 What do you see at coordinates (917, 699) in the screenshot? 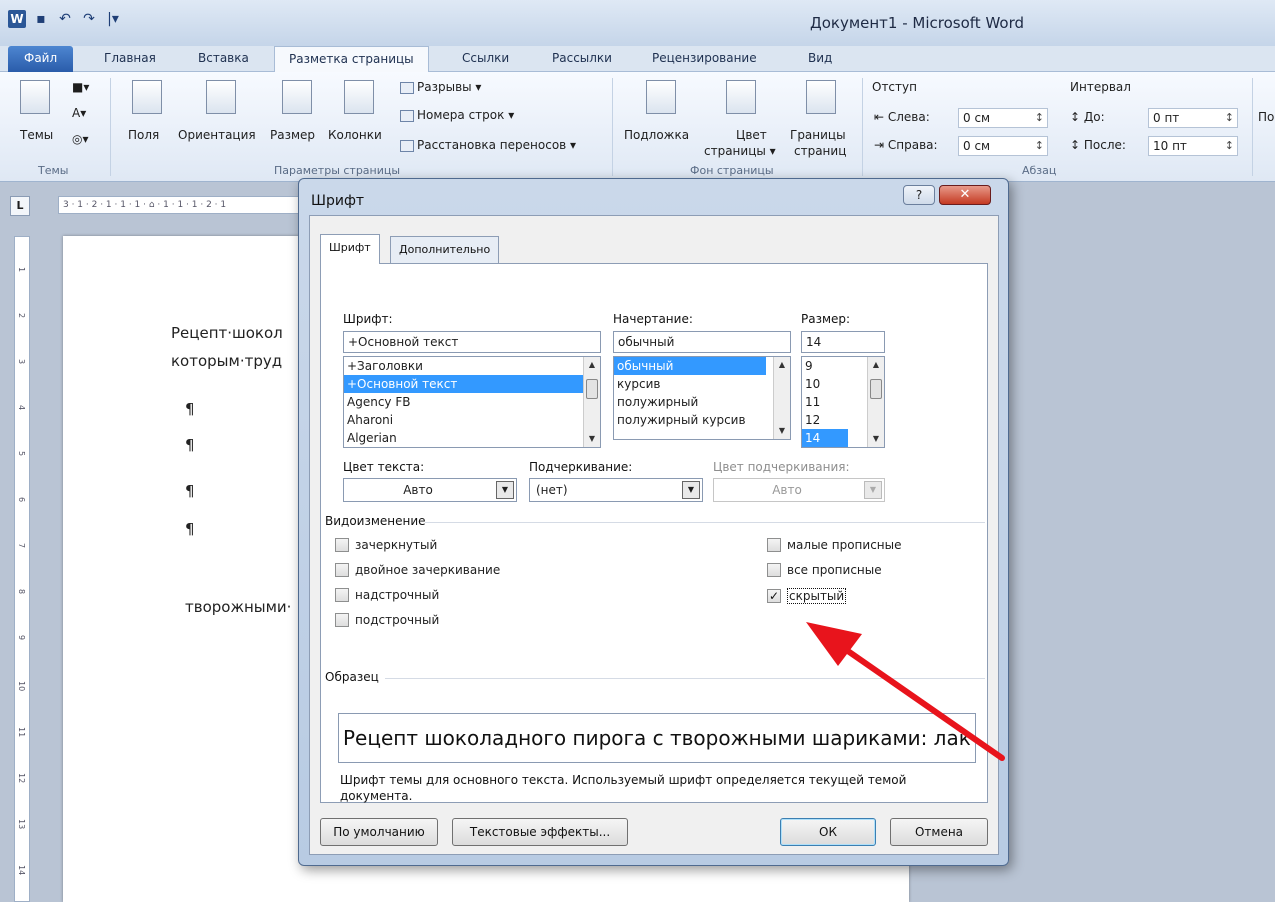
I see `annotation-arrow-shaft` at bounding box center [917, 699].